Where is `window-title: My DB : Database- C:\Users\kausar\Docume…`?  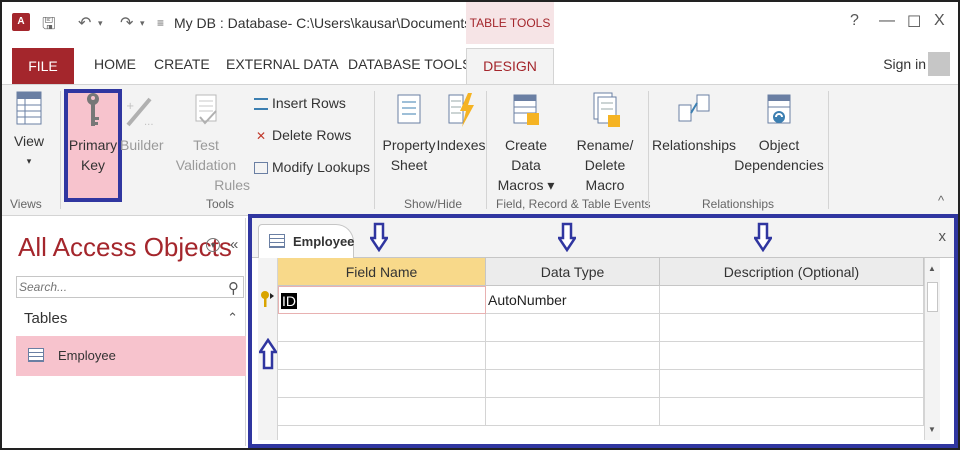 window-title: My DB : Database- C:\Users\kausar\Docume… is located at coordinates (330, 23).